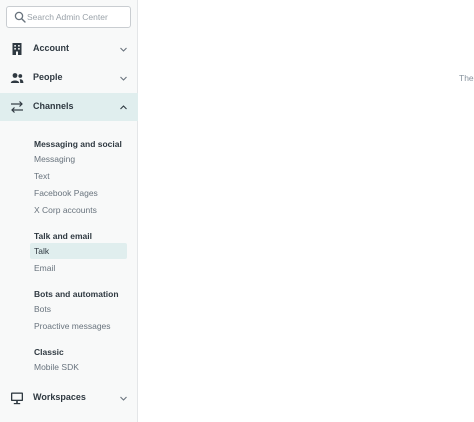  I want to click on people-icon, so click(17, 78).